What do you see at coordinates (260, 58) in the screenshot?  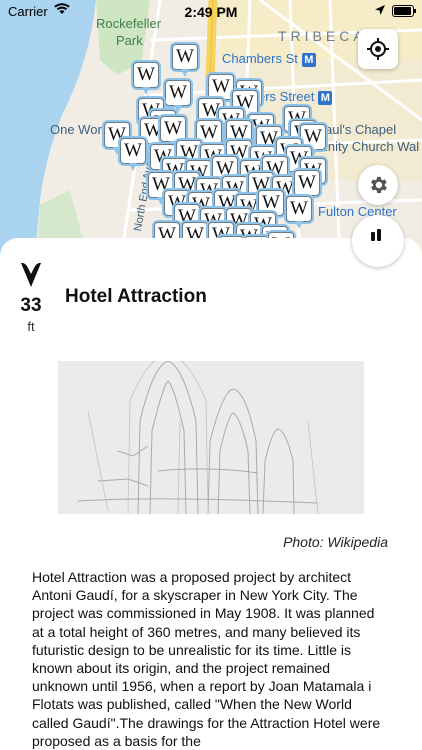 I see `map-label-chambers-text: Chambers St` at bounding box center [260, 58].